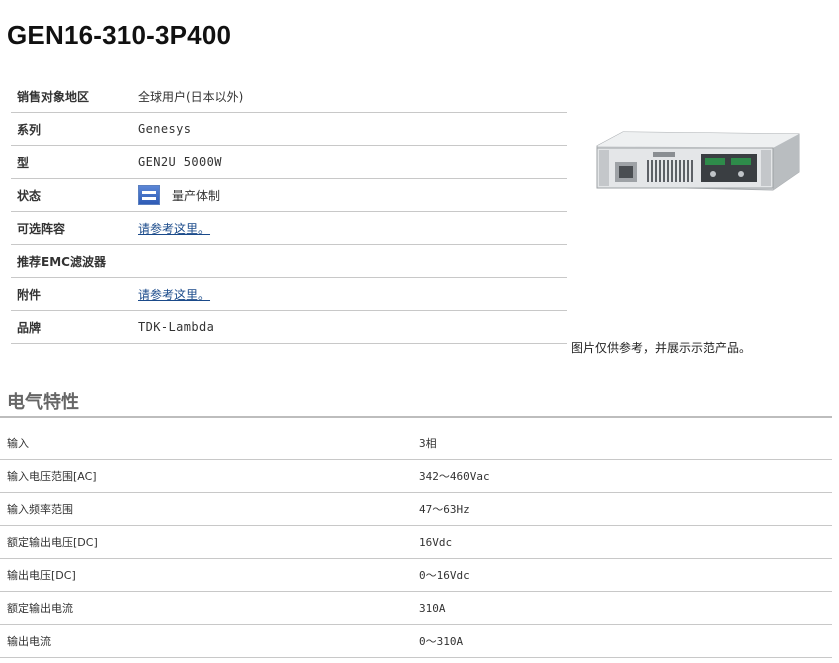 This screenshot has width=839, height=663. What do you see at coordinates (352, 129) in the screenshot?
I see `series-value: Genesys` at bounding box center [352, 129].